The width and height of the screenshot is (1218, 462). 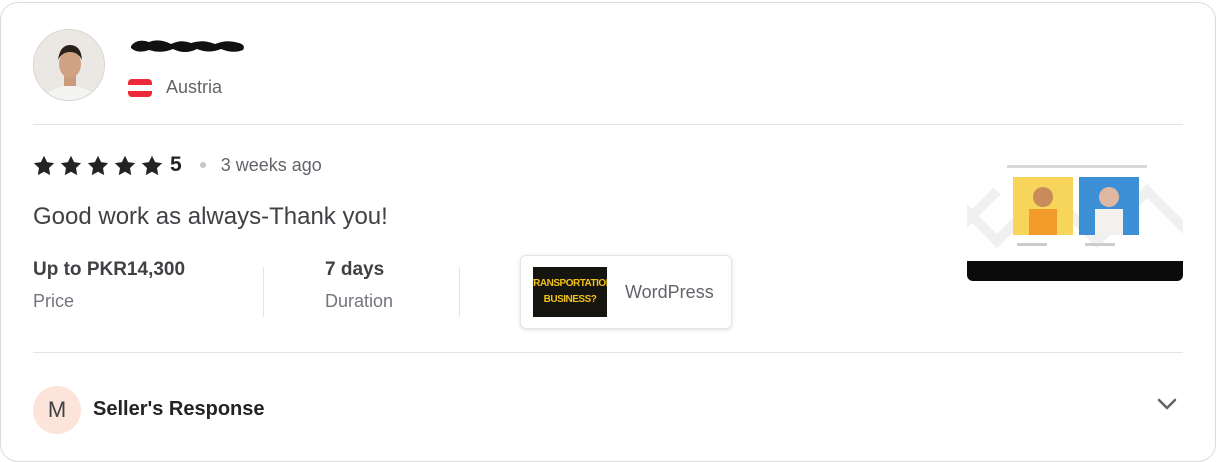 I want to click on review-attachment-image, so click(x=1075, y=216).